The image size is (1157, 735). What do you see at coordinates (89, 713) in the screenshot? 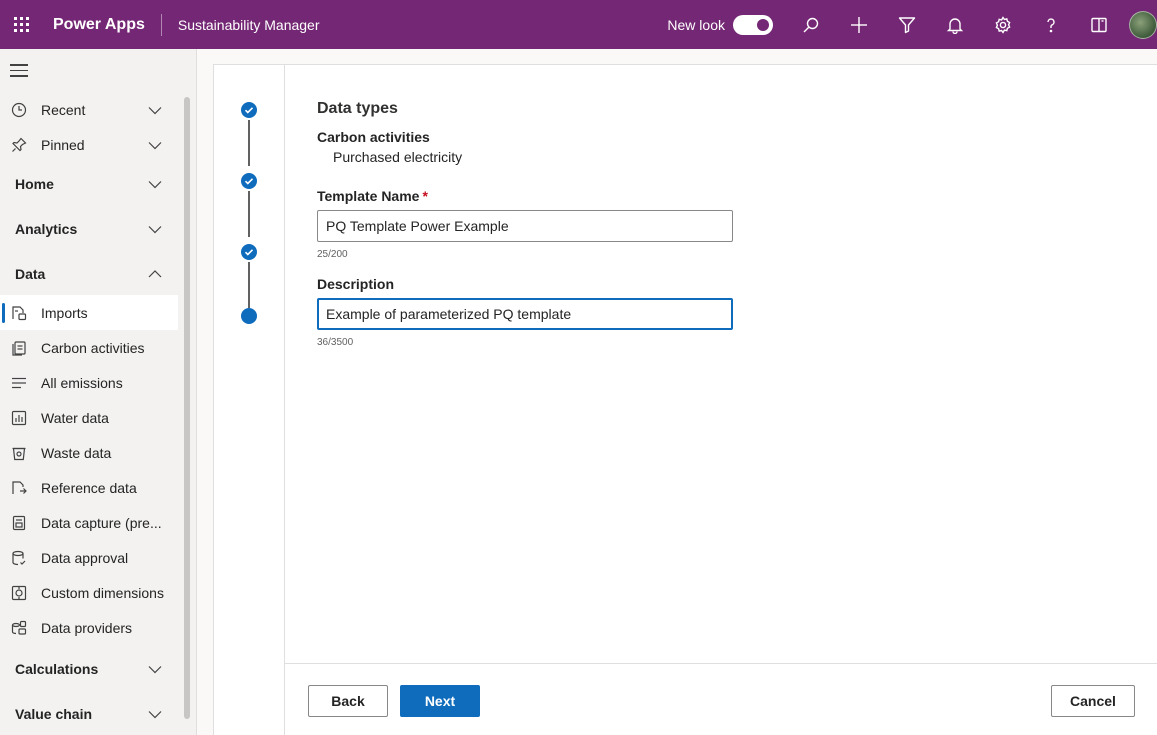
I see `sidebar-group-value-chain: Value chain` at bounding box center [89, 713].